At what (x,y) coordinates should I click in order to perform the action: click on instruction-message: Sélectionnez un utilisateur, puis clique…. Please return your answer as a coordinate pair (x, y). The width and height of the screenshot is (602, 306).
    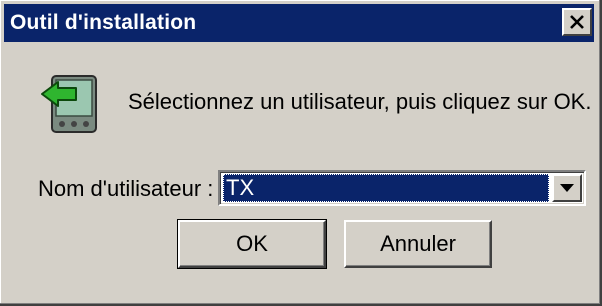
    Looking at the image, I should click on (360, 101).